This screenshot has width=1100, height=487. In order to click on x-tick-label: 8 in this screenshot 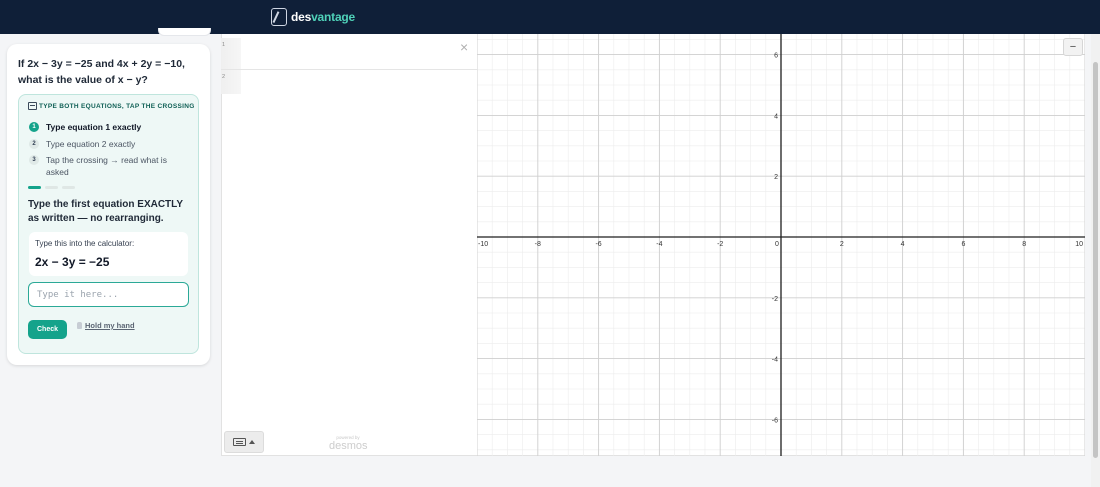, I will do `click(1024, 244)`.